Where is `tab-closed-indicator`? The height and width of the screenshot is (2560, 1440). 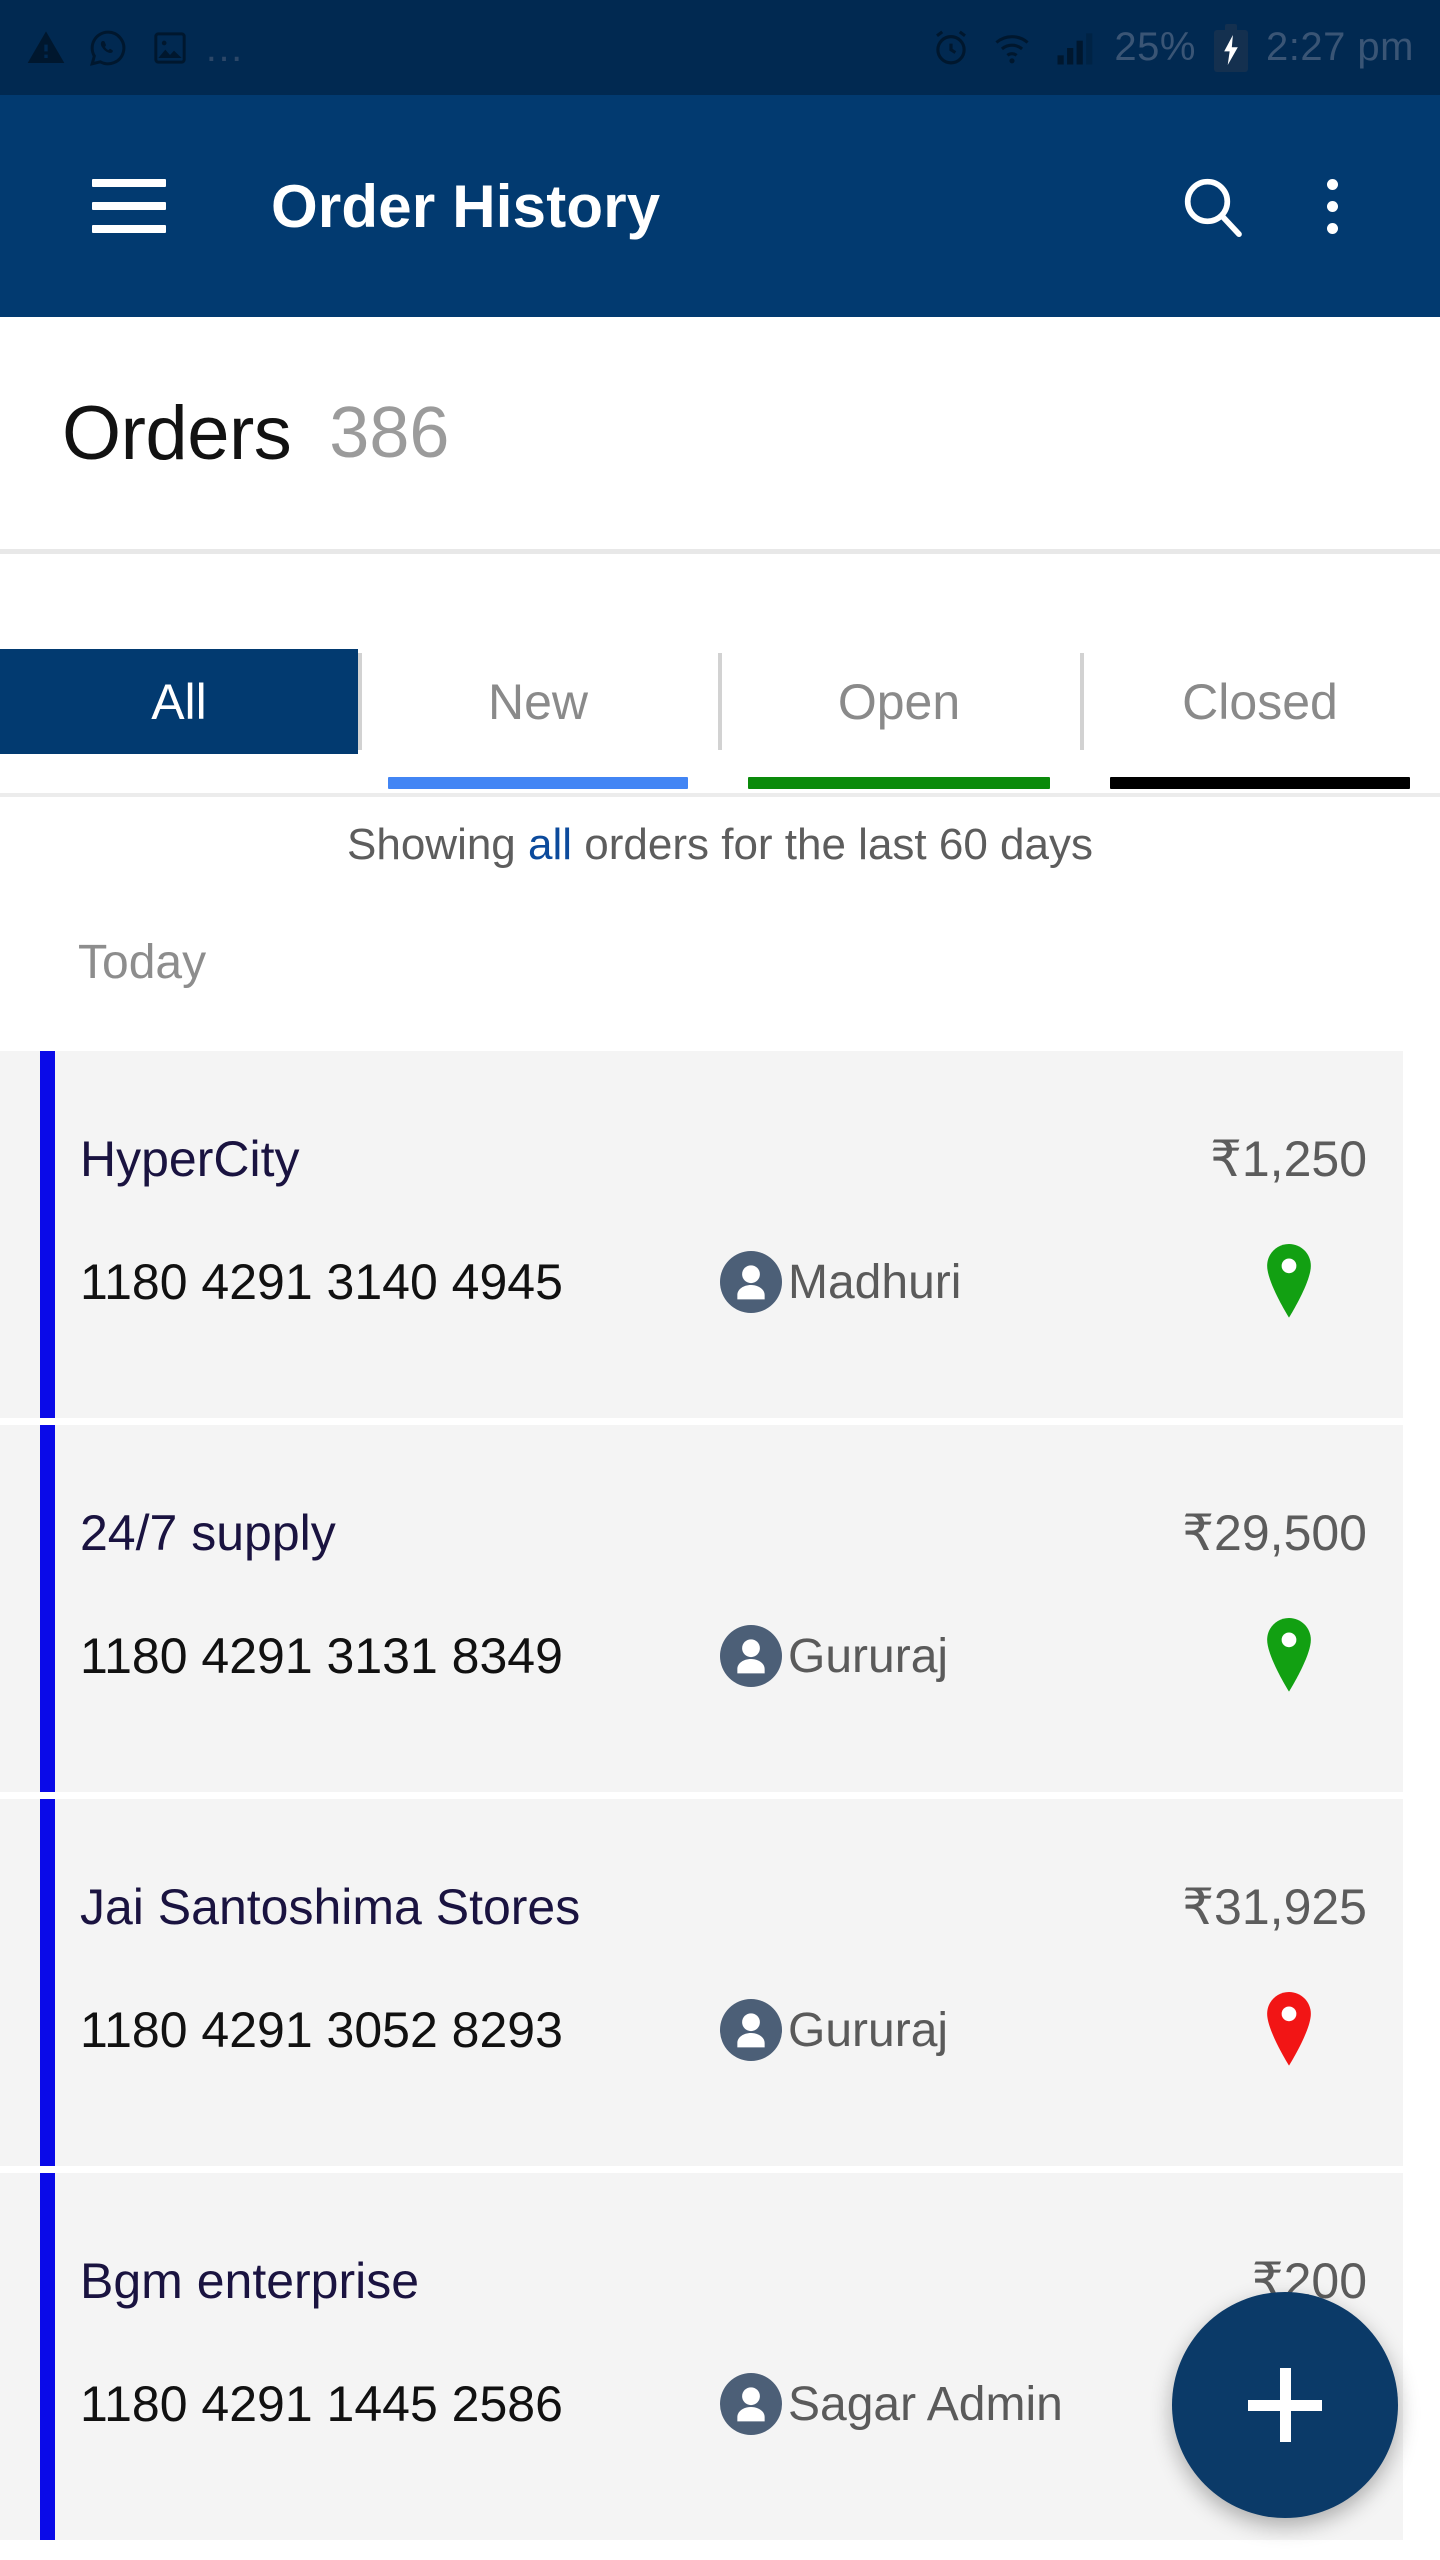 tab-closed-indicator is located at coordinates (1260, 783).